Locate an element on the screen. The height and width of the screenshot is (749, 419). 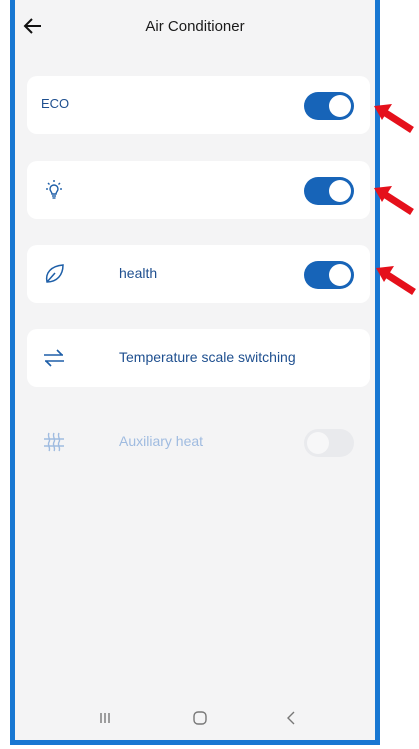
recent-apps-icon is located at coordinates (105, 718).